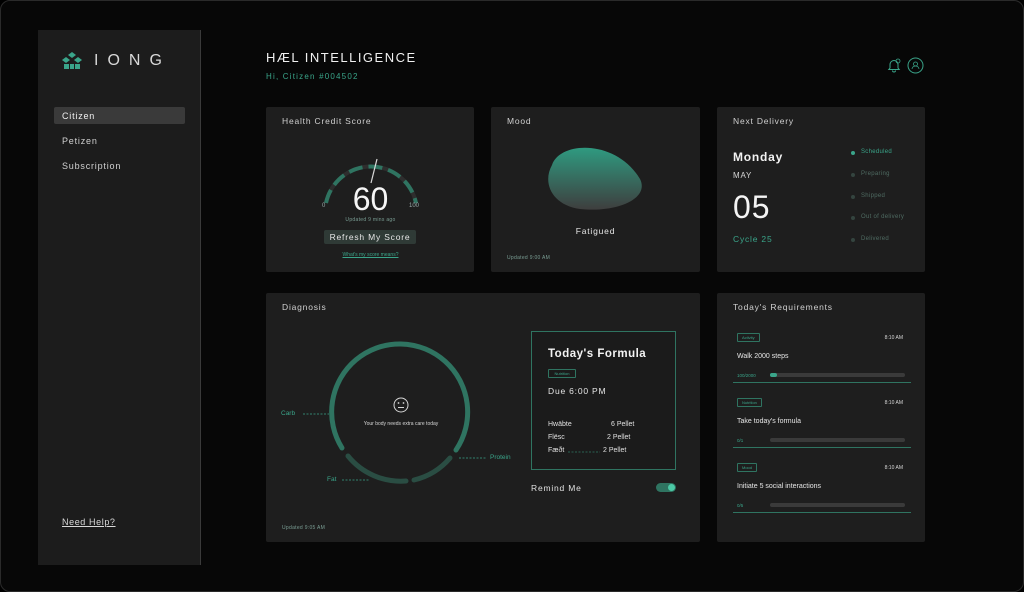 The image size is (1024, 592). What do you see at coordinates (341, 57) in the screenshot?
I see `page-title: HÆL INTELLIGENCE` at bounding box center [341, 57].